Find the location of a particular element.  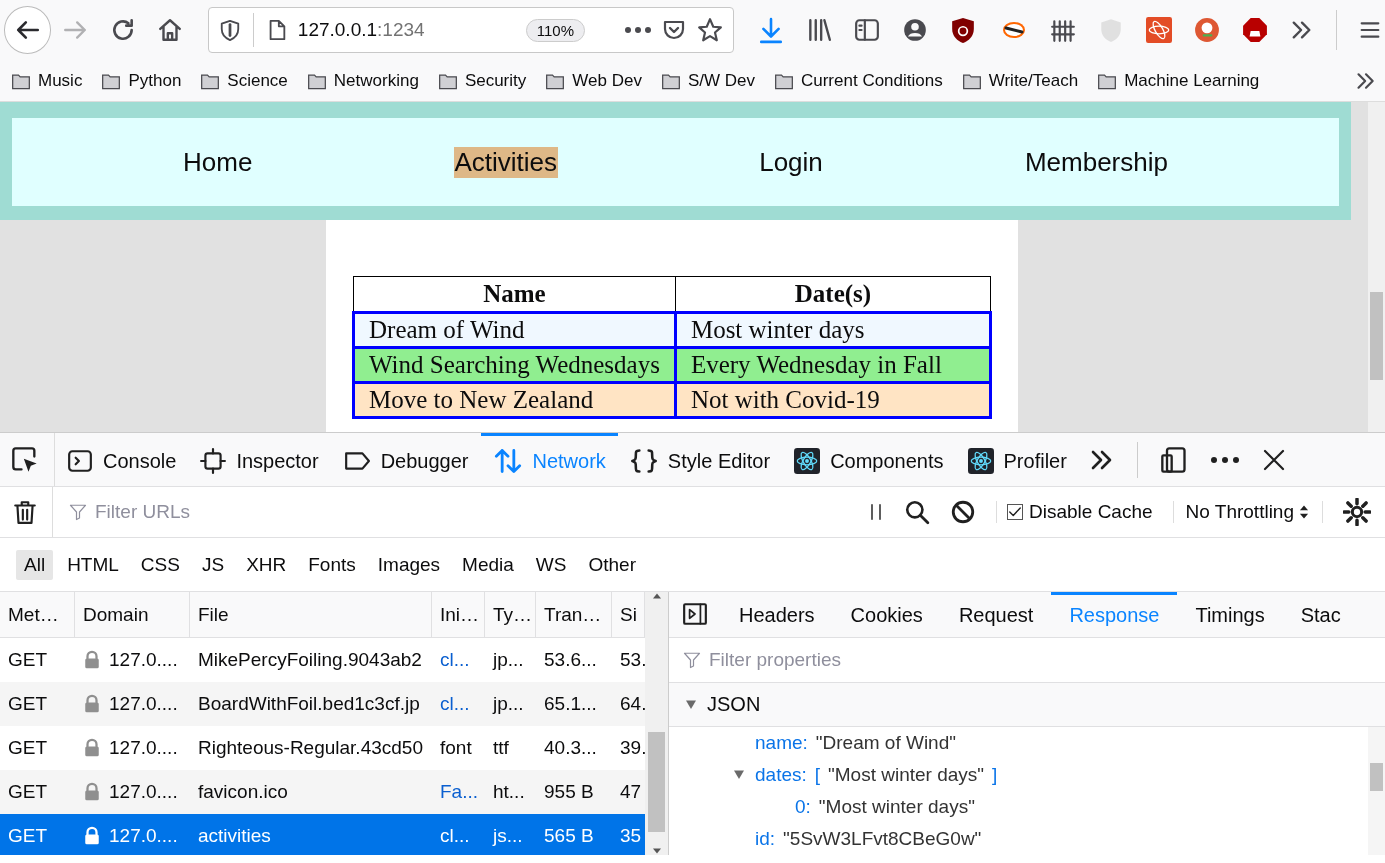

property-key: dates: is located at coordinates (781, 775).